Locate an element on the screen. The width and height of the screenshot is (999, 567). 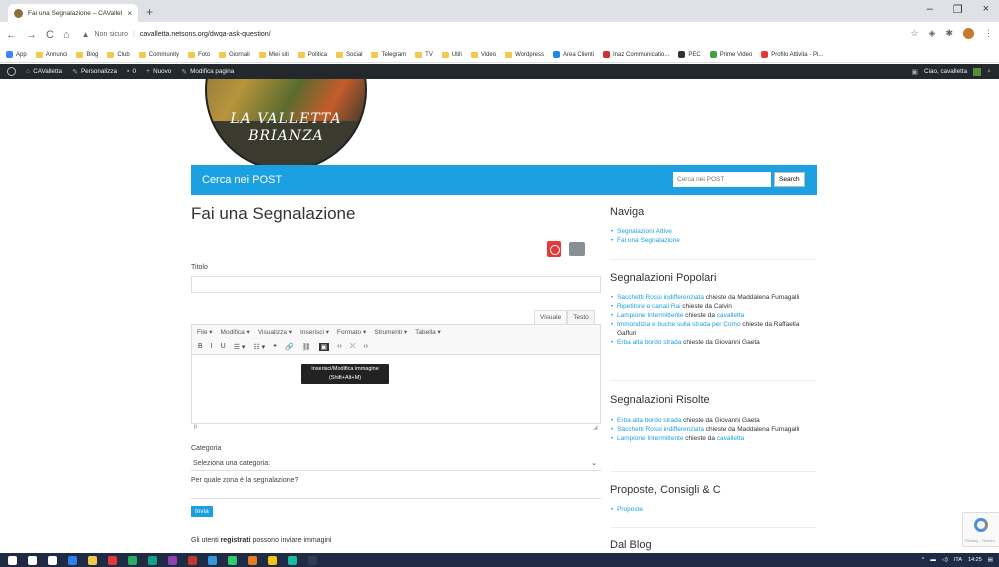
bookmark-item: Utili is located at coordinates (451, 54).